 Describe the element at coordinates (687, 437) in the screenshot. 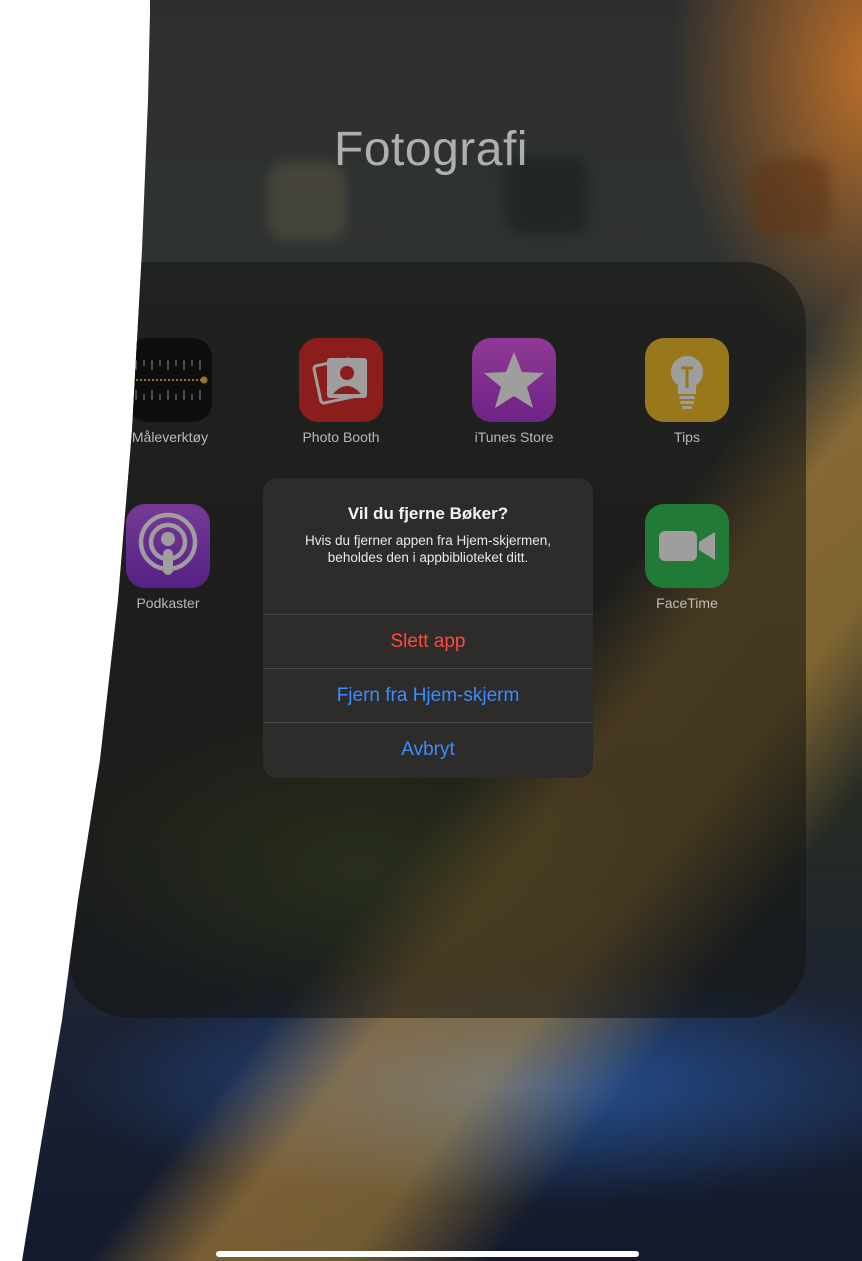

I see `app-label: Tips` at that location.